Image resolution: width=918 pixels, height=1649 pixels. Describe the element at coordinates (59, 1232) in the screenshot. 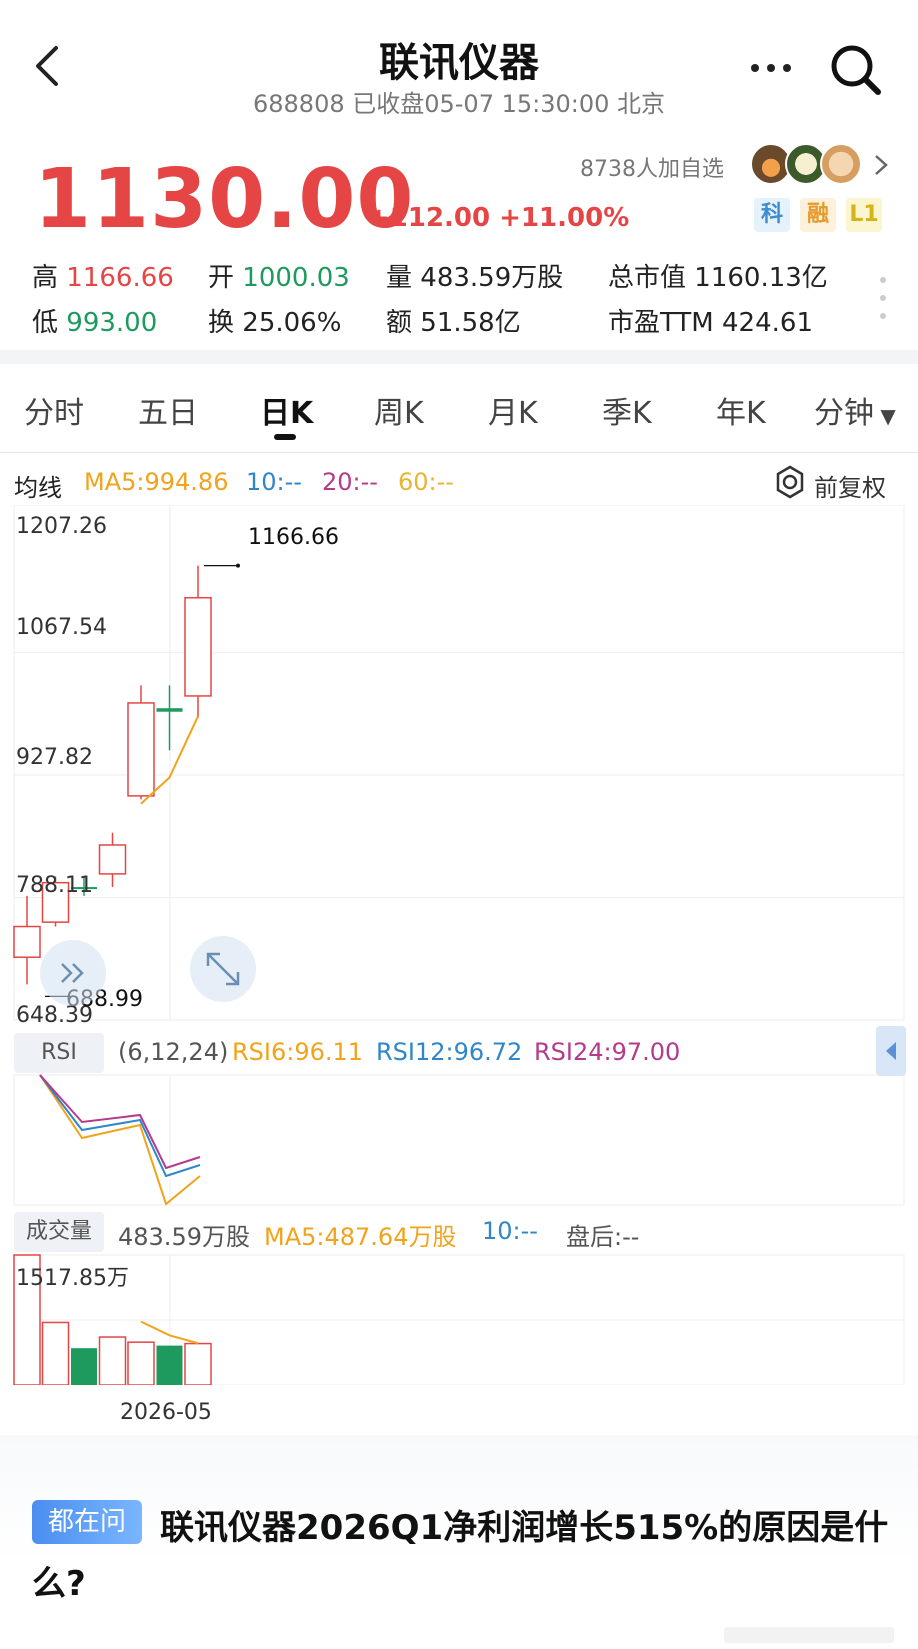

I see `volume-indicator-selector: 成交量` at that location.